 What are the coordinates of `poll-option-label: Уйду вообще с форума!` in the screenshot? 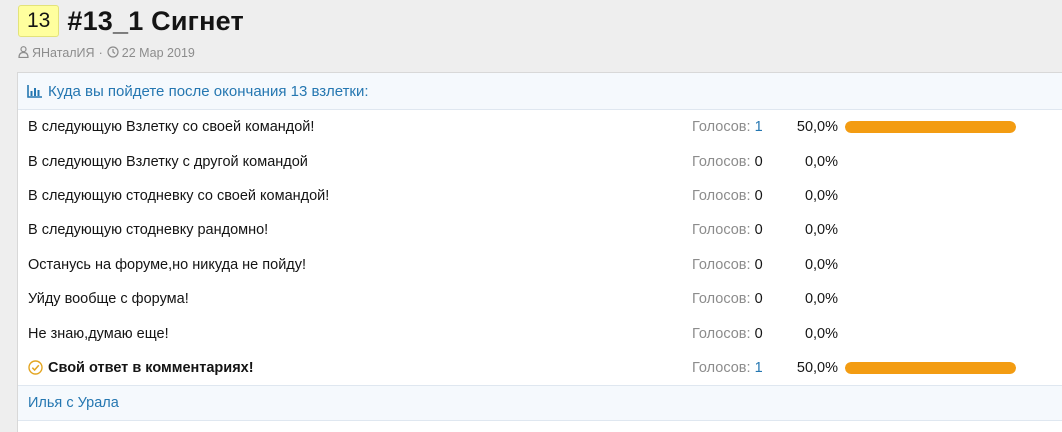 It's located at (108, 299).